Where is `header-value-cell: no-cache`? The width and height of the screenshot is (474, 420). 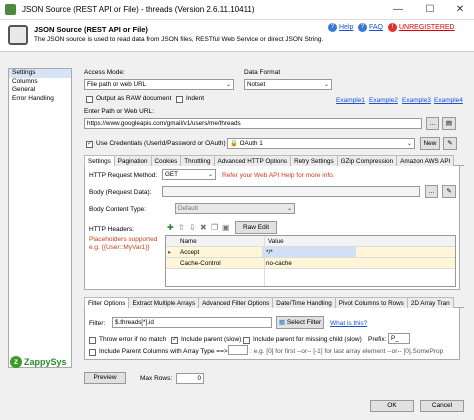
header-value-cell: no-cache is located at coordinates (279, 263).